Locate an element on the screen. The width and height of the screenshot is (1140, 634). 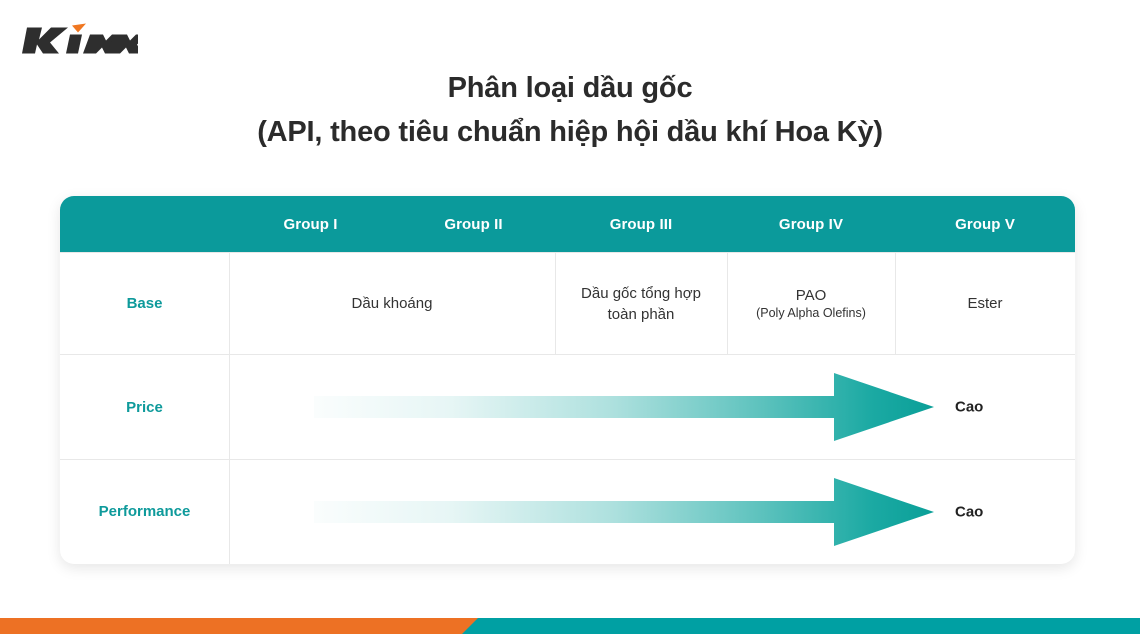
kixx-logo is located at coordinates (80, 40).